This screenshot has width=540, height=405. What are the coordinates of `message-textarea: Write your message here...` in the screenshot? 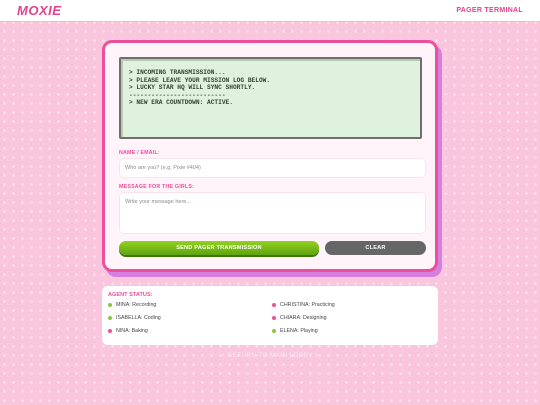 It's located at (272, 213).